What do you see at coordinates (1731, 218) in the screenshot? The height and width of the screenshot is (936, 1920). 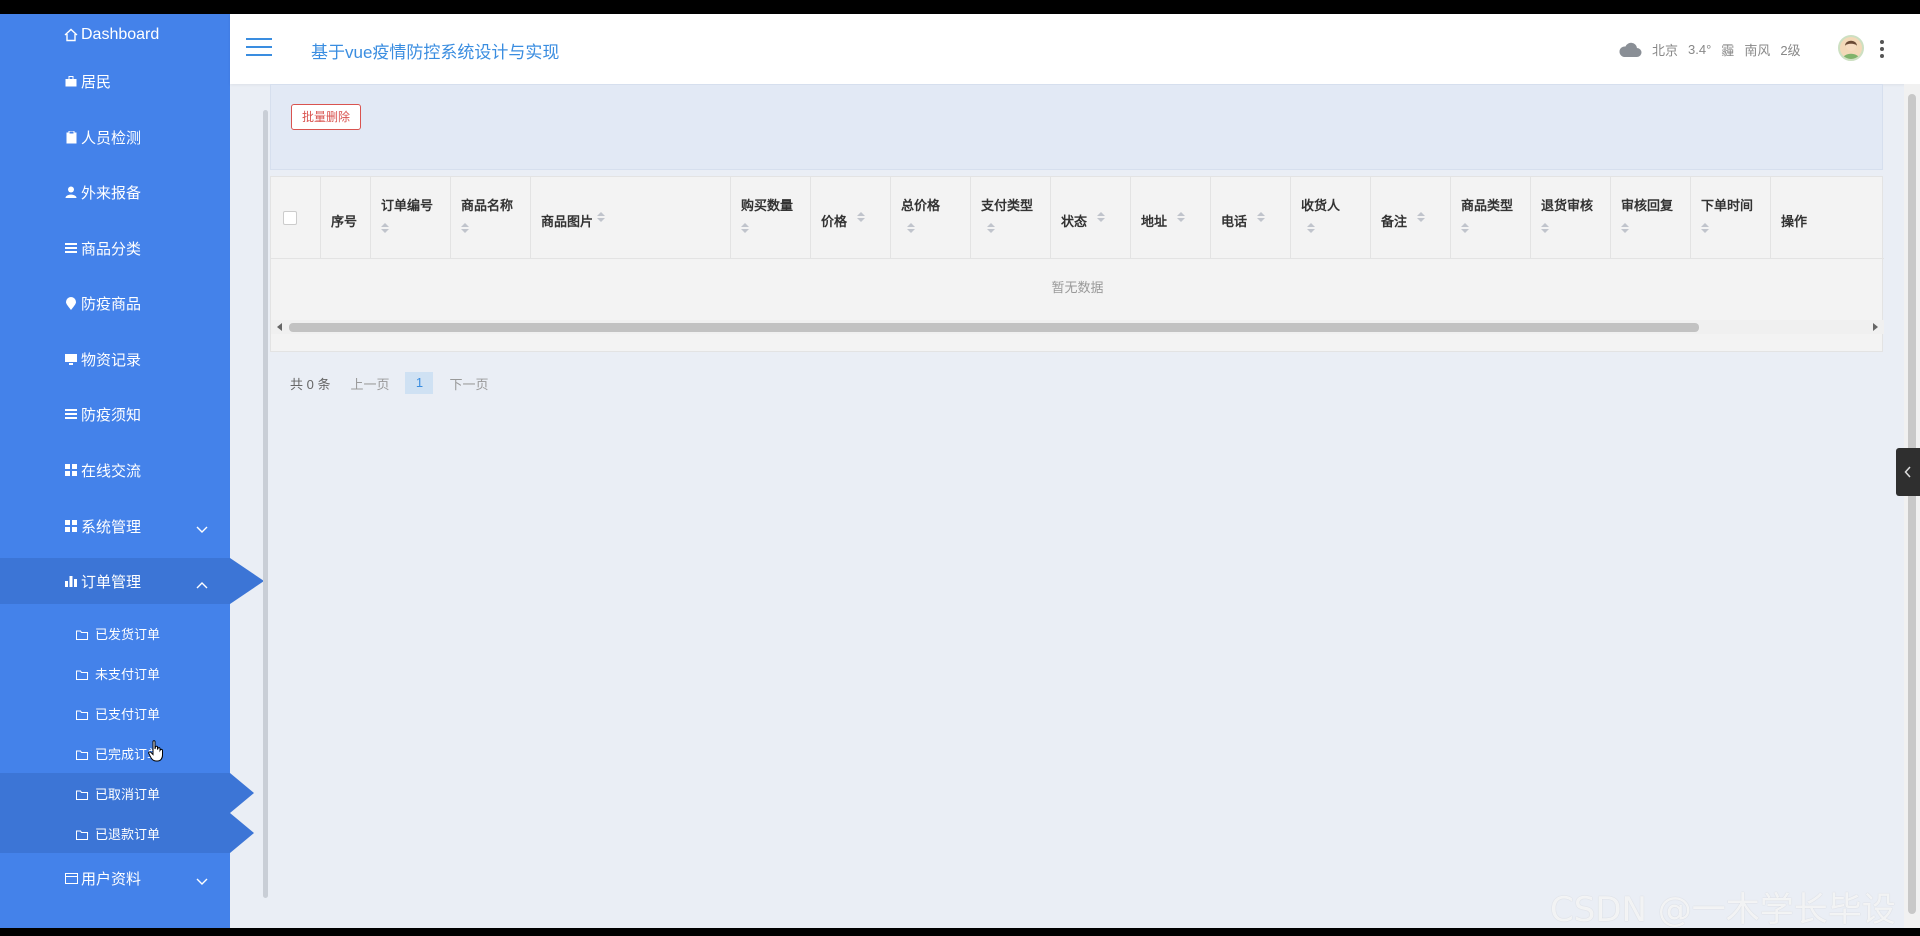 I see `column-header: 下单时间` at bounding box center [1731, 218].